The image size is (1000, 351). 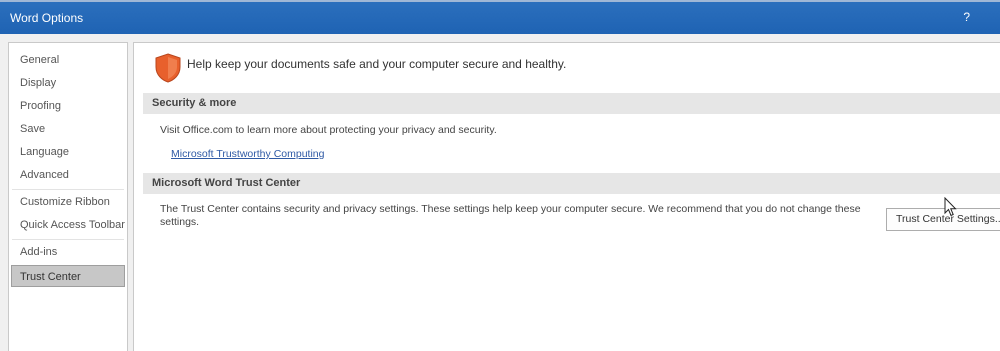 I want to click on trustworthy-computing-link: Microsoft Trustworthy Computing, so click(x=247, y=154).